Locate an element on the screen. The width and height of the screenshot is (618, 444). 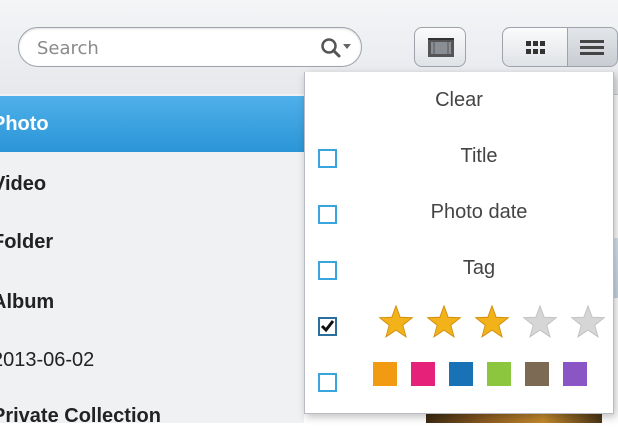
color-label-swatches is located at coordinates (488, 377).